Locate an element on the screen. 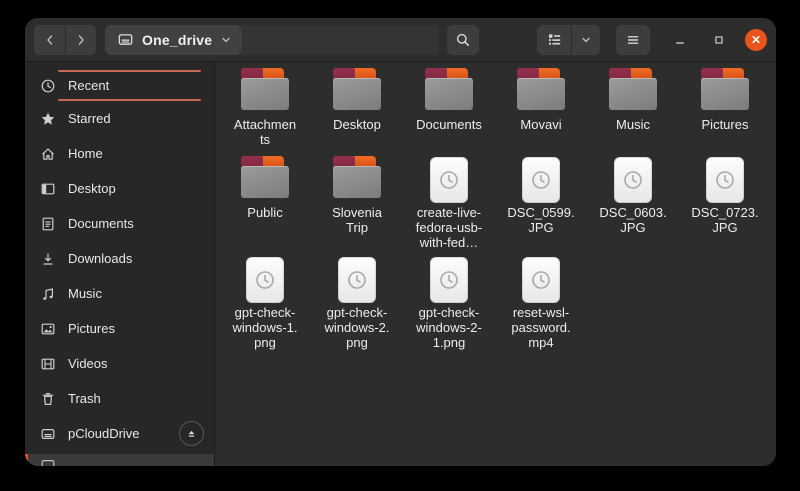  close-button is located at coordinates (756, 39).